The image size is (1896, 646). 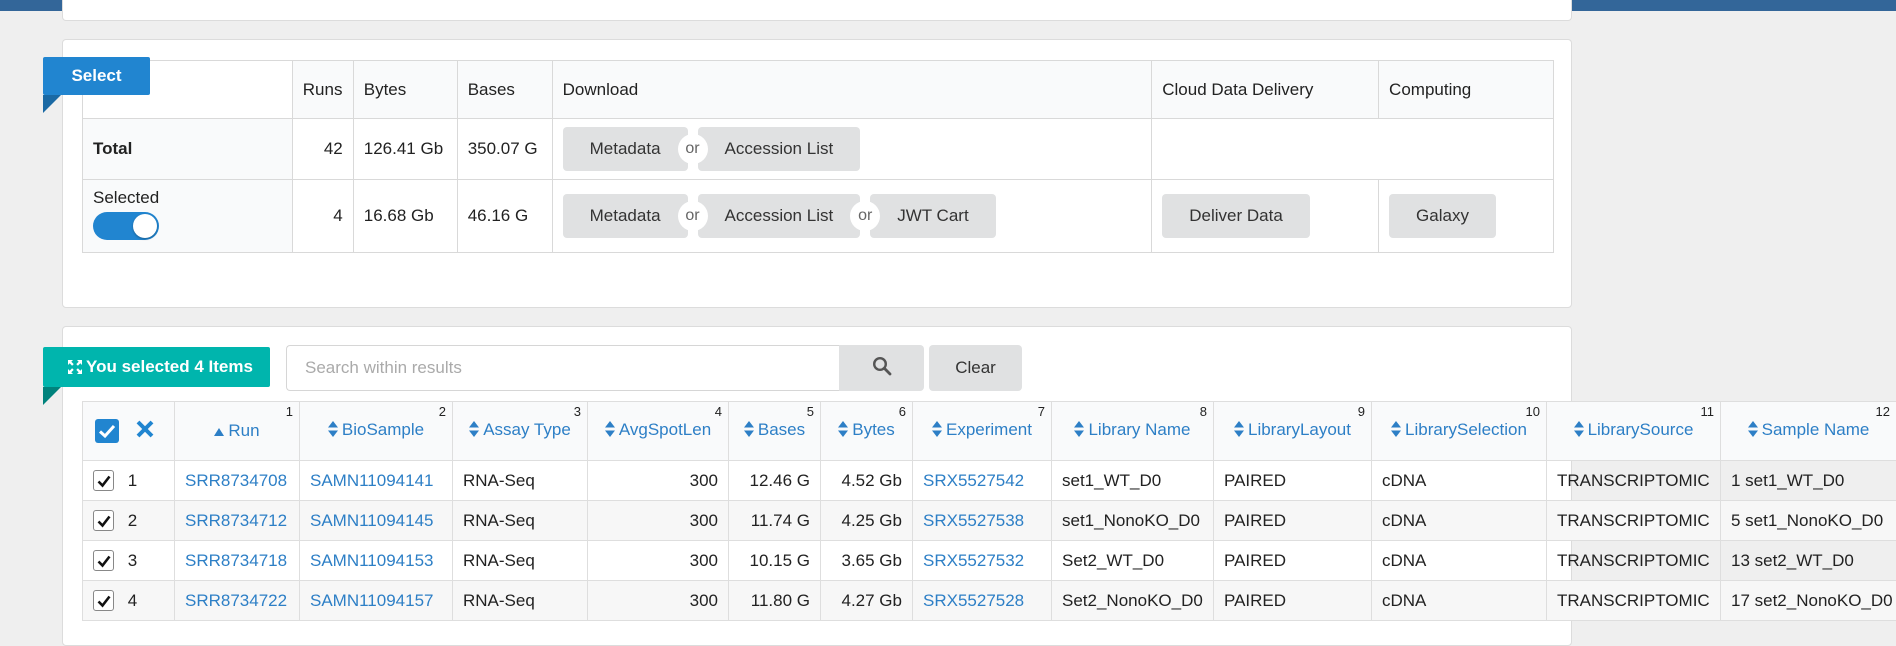 I want to click on row-index: 3, so click(x=132, y=560).